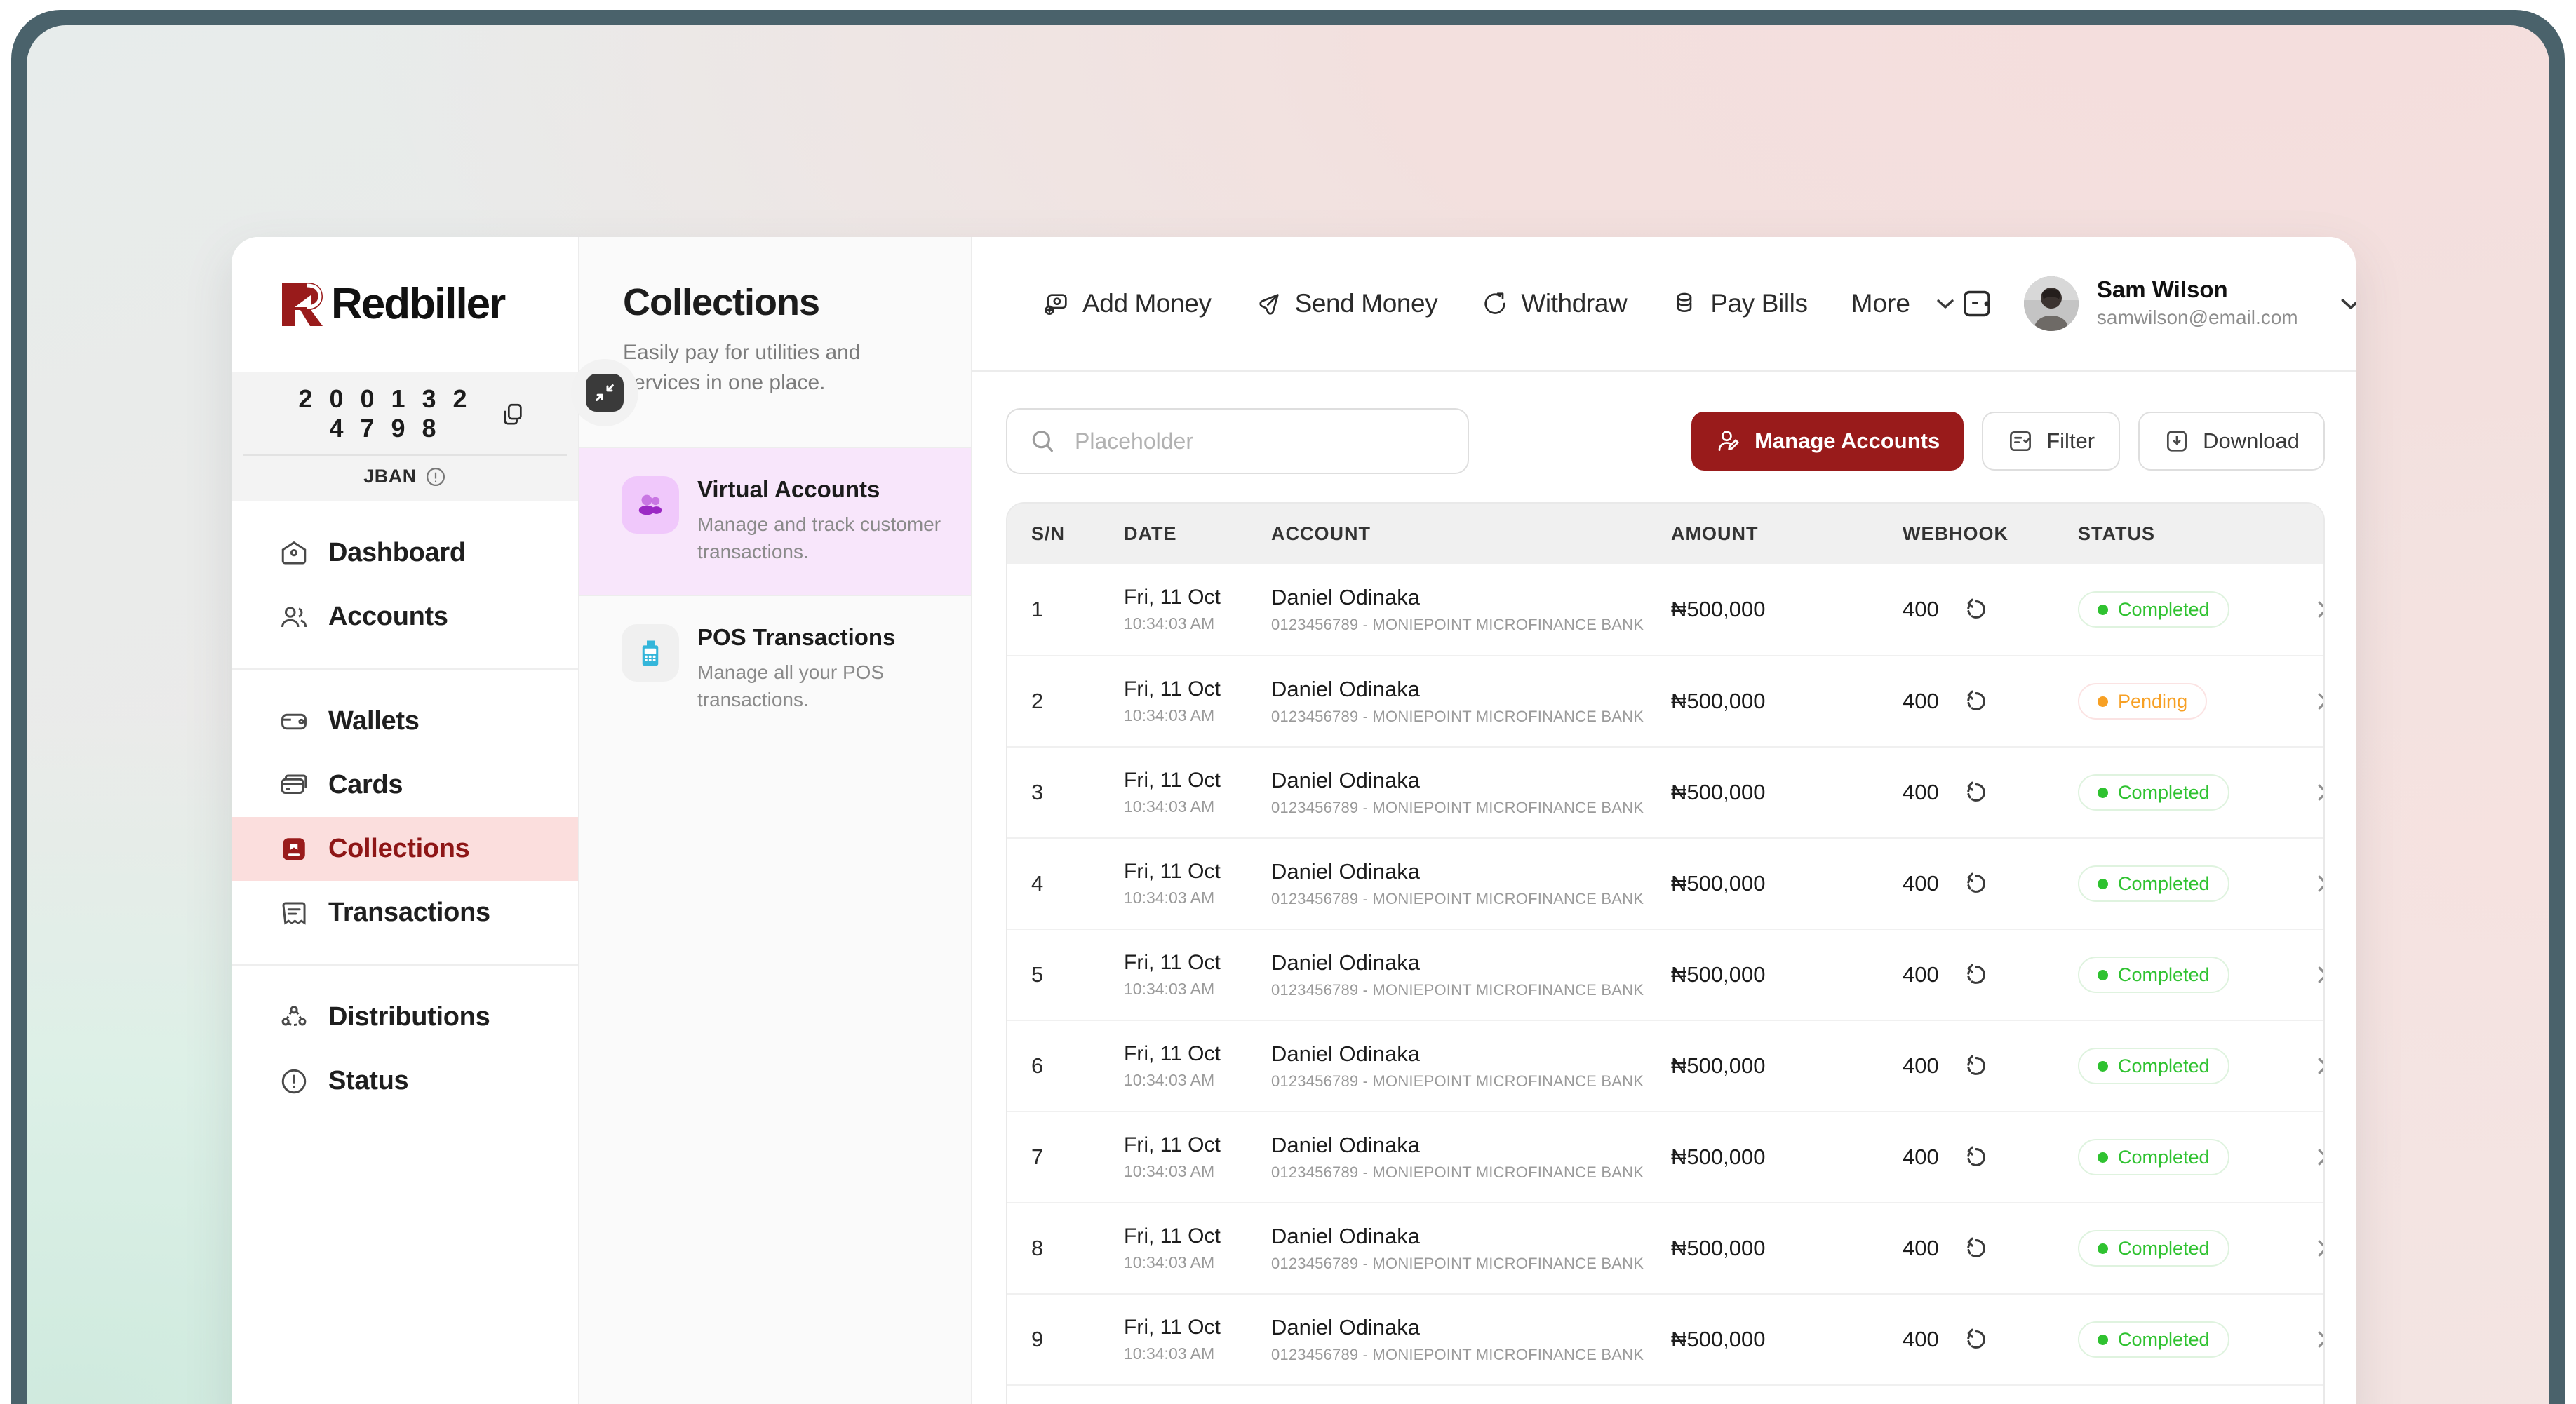 The height and width of the screenshot is (1404, 2576). What do you see at coordinates (1880, 303) in the screenshot?
I see `nav-more-label: More` at bounding box center [1880, 303].